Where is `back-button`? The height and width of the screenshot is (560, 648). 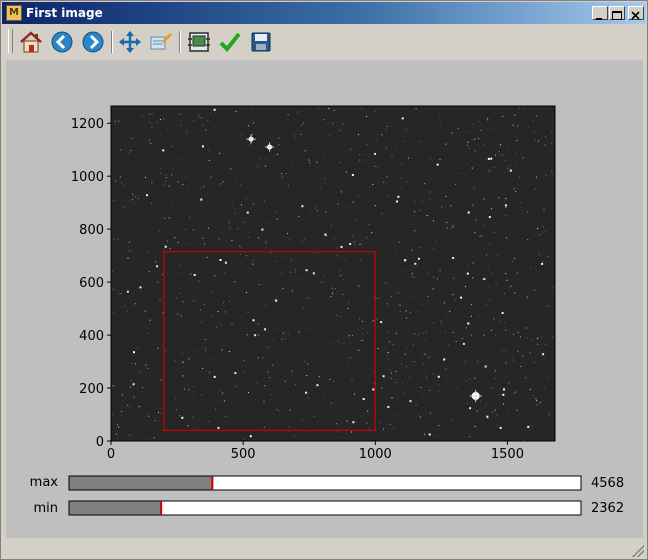 back-button is located at coordinates (62, 42).